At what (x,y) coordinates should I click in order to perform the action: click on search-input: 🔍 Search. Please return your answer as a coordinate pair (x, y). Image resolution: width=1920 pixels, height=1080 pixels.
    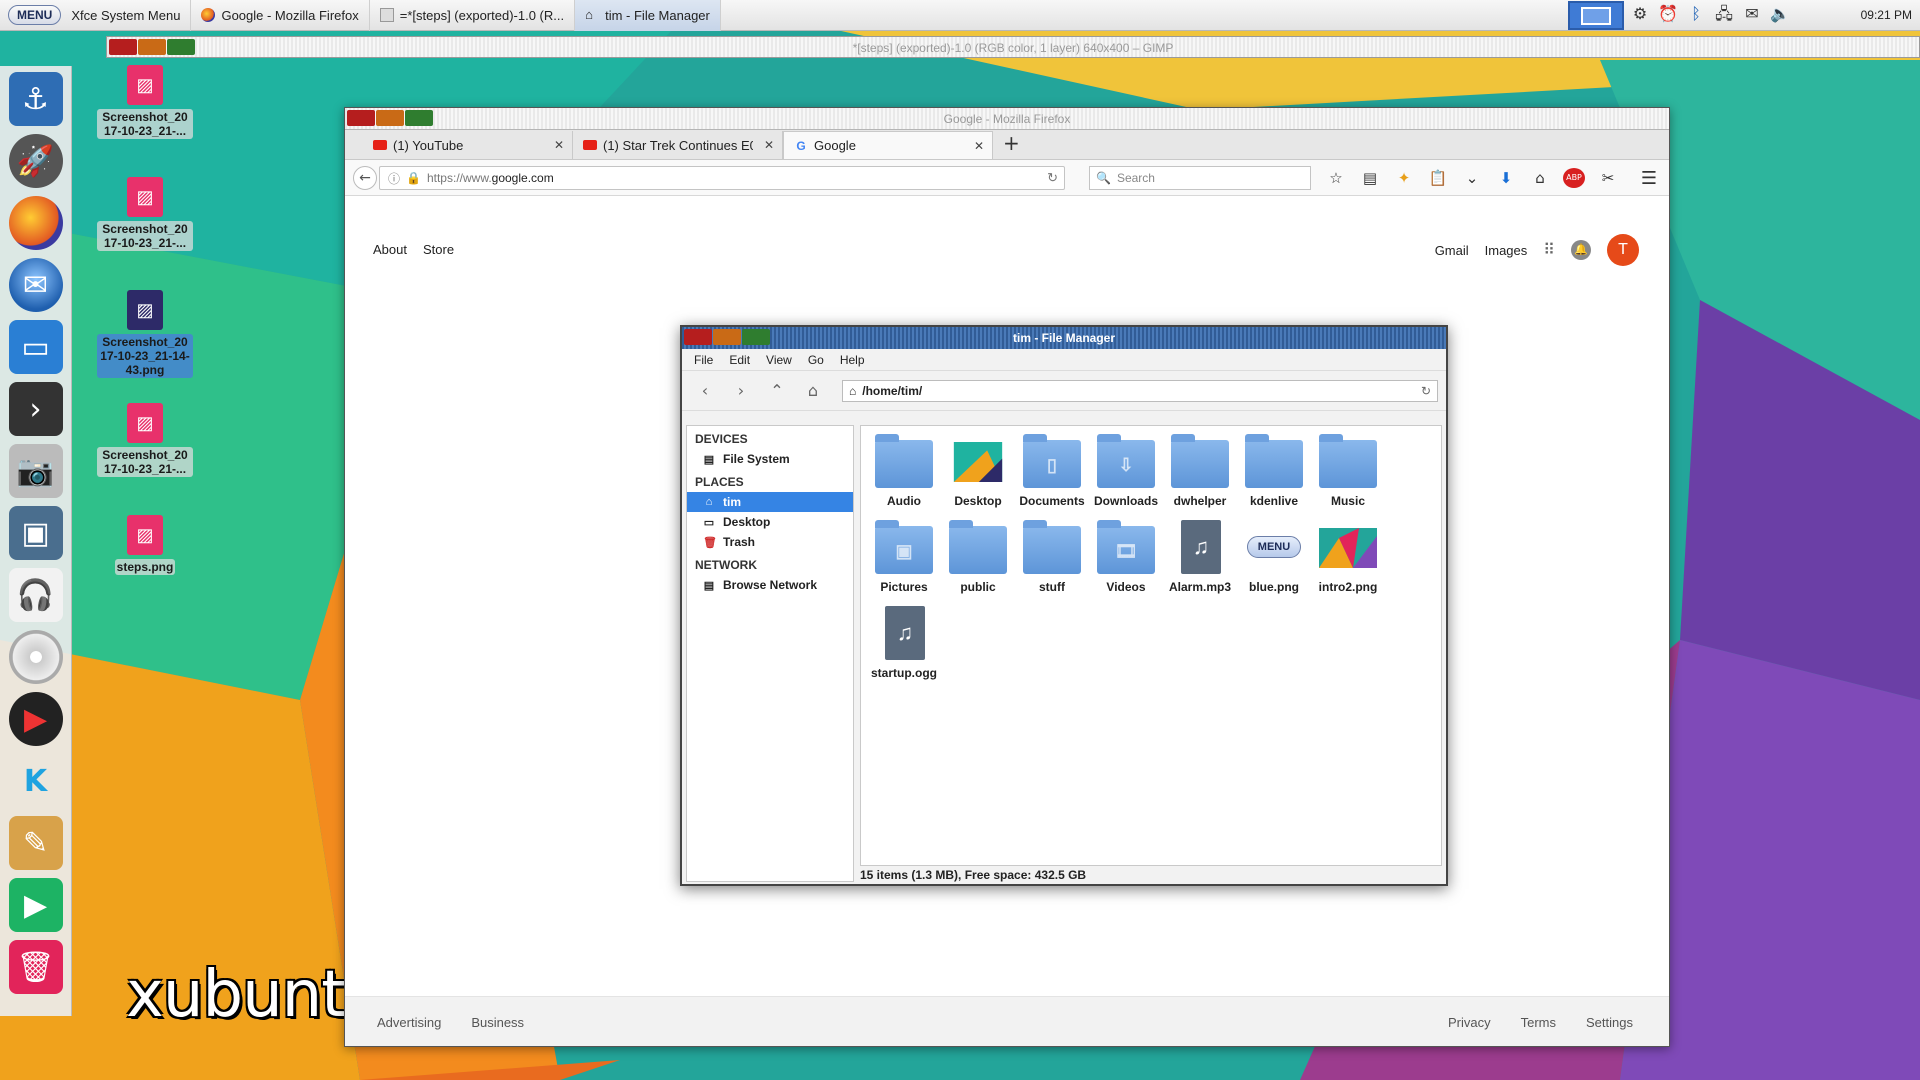
    Looking at the image, I should click on (1200, 178).